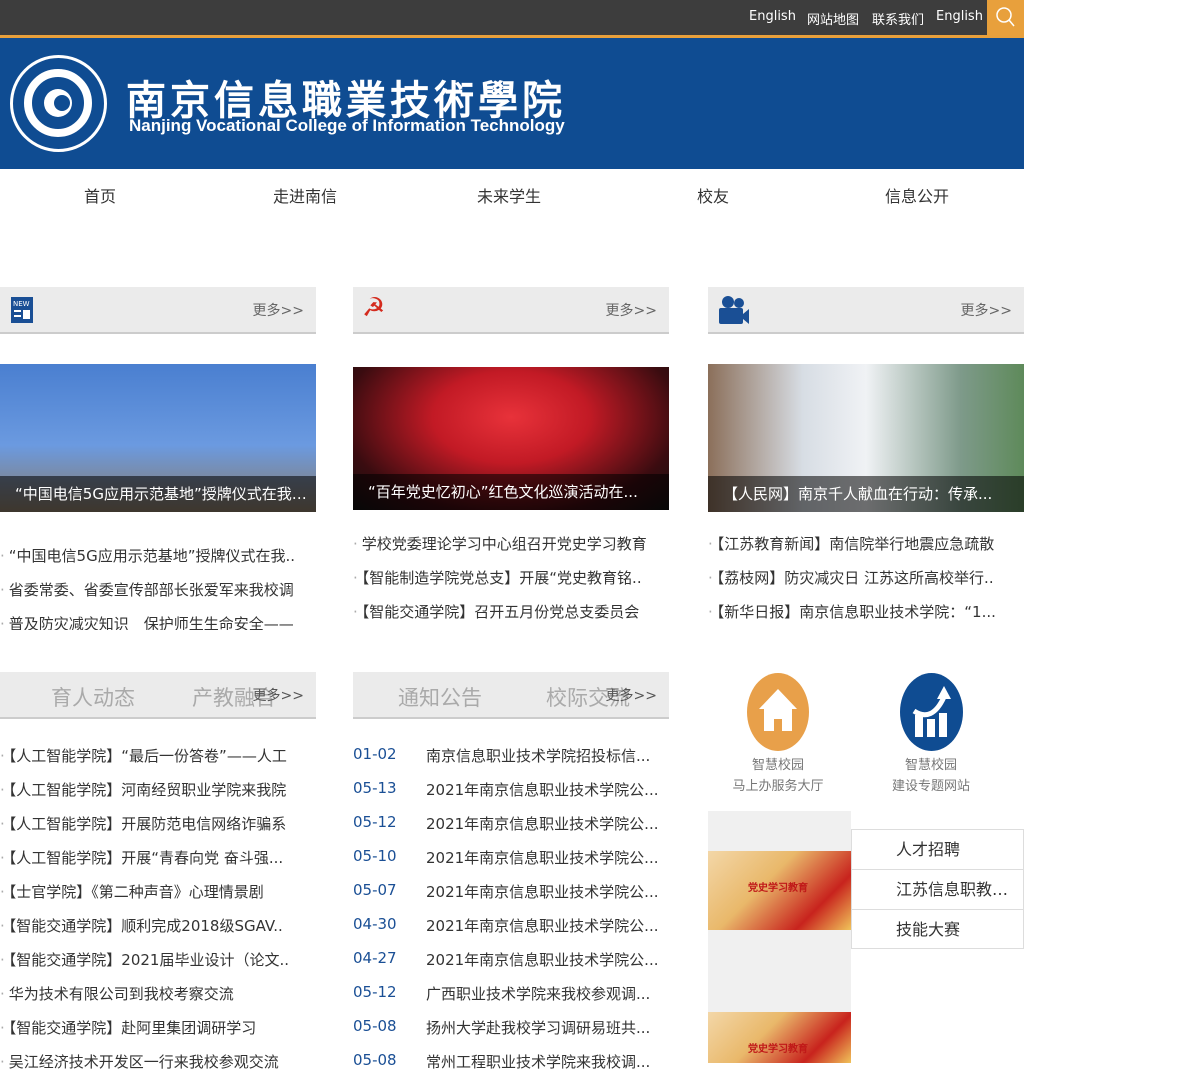  I want to click on sitemap-link: 网站地图, so click(833, 18).